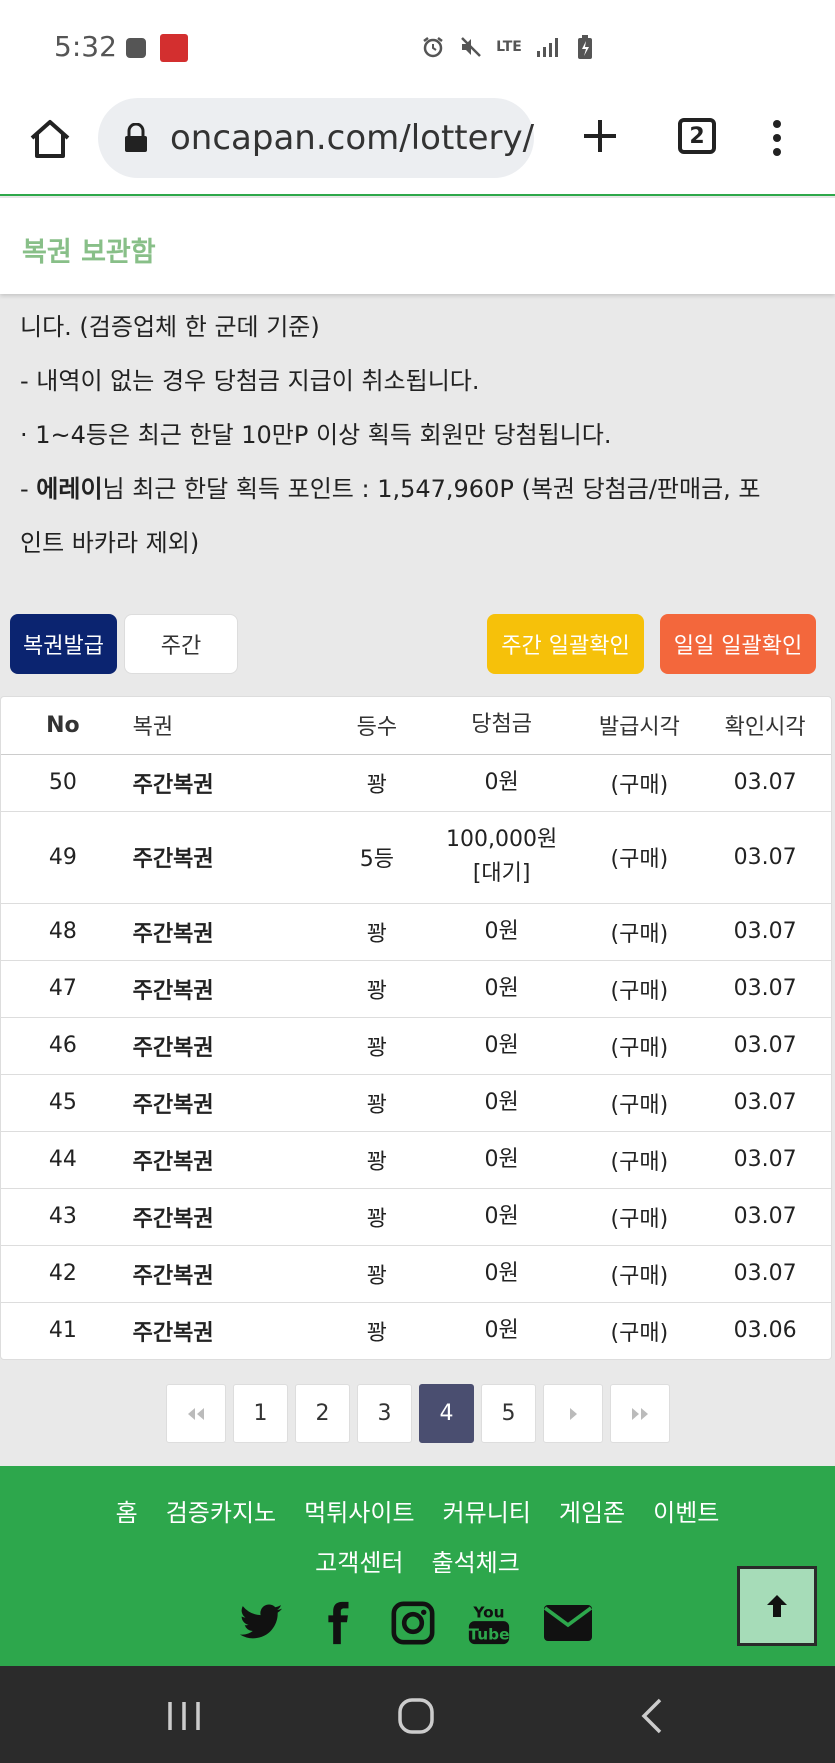  What do you see at coordinates (127, 1513) in the screenshot?
I see `footer-link-home: 홈` at bounding box center [127, 1513].